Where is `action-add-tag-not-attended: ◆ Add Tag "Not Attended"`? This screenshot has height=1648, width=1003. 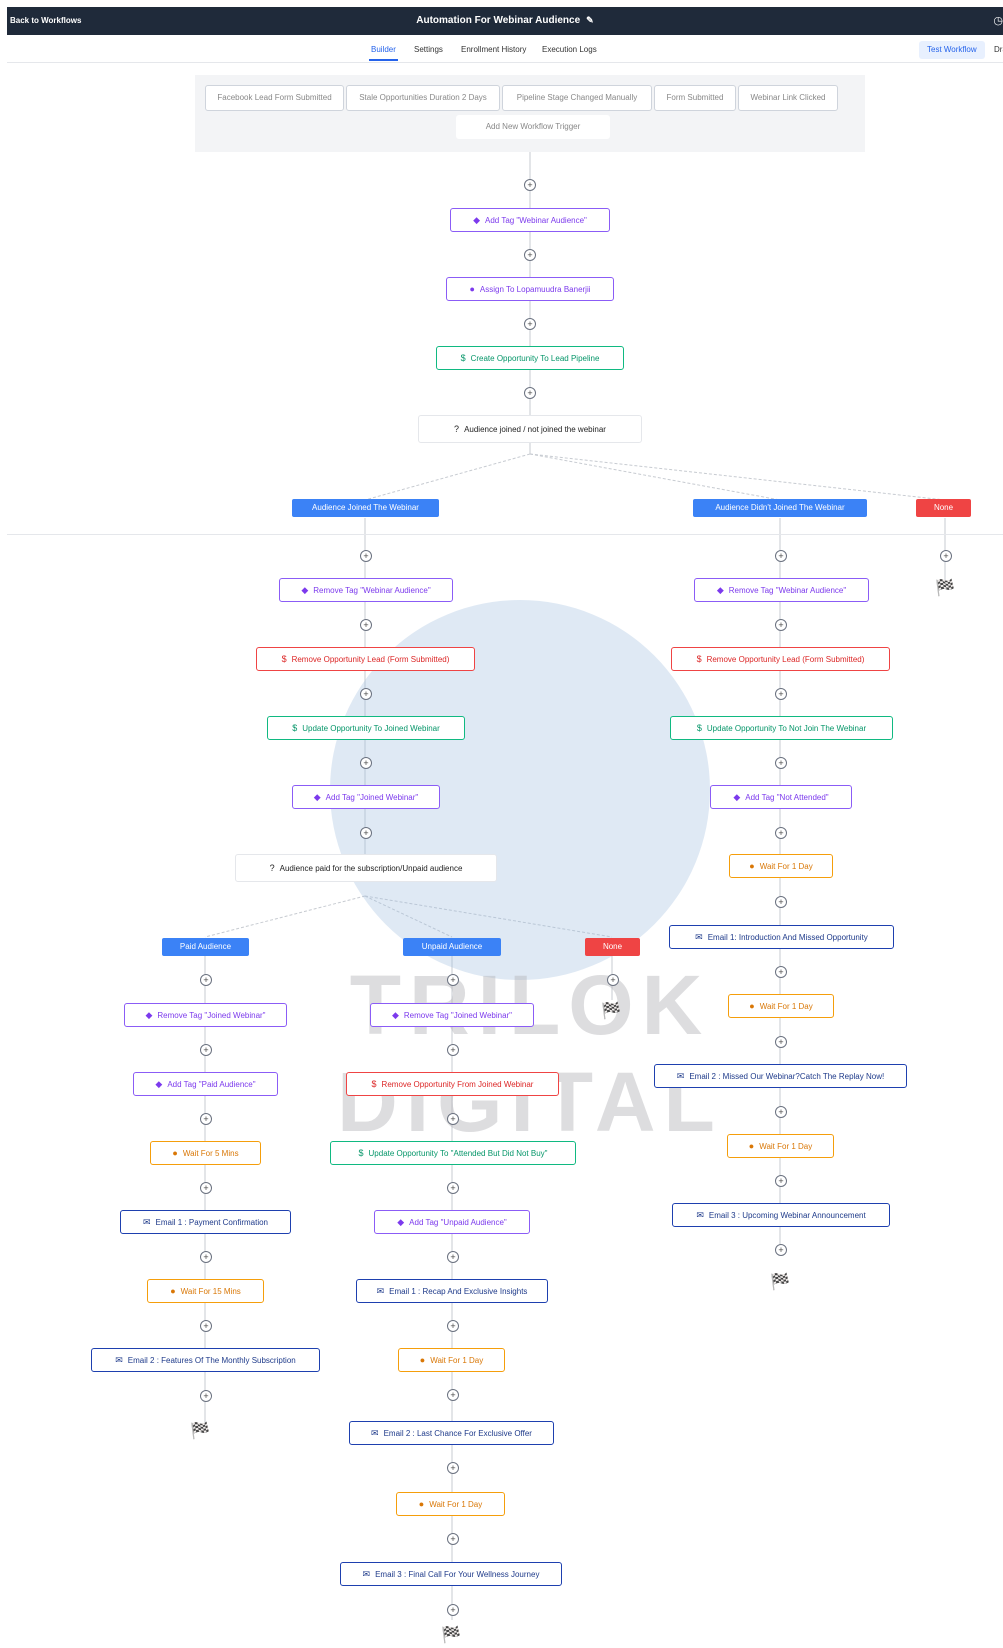
action-add-tag-not-attended: ◆ Add Tag "Not Attended" is located at coordinates (781, 797).